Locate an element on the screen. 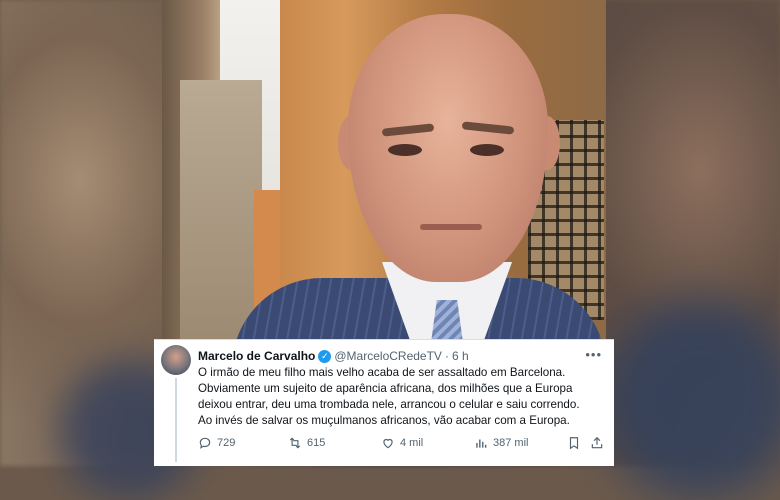 The height and width of the screenshot is (500, 780). heart-icon is located at coordinates (388, 443).